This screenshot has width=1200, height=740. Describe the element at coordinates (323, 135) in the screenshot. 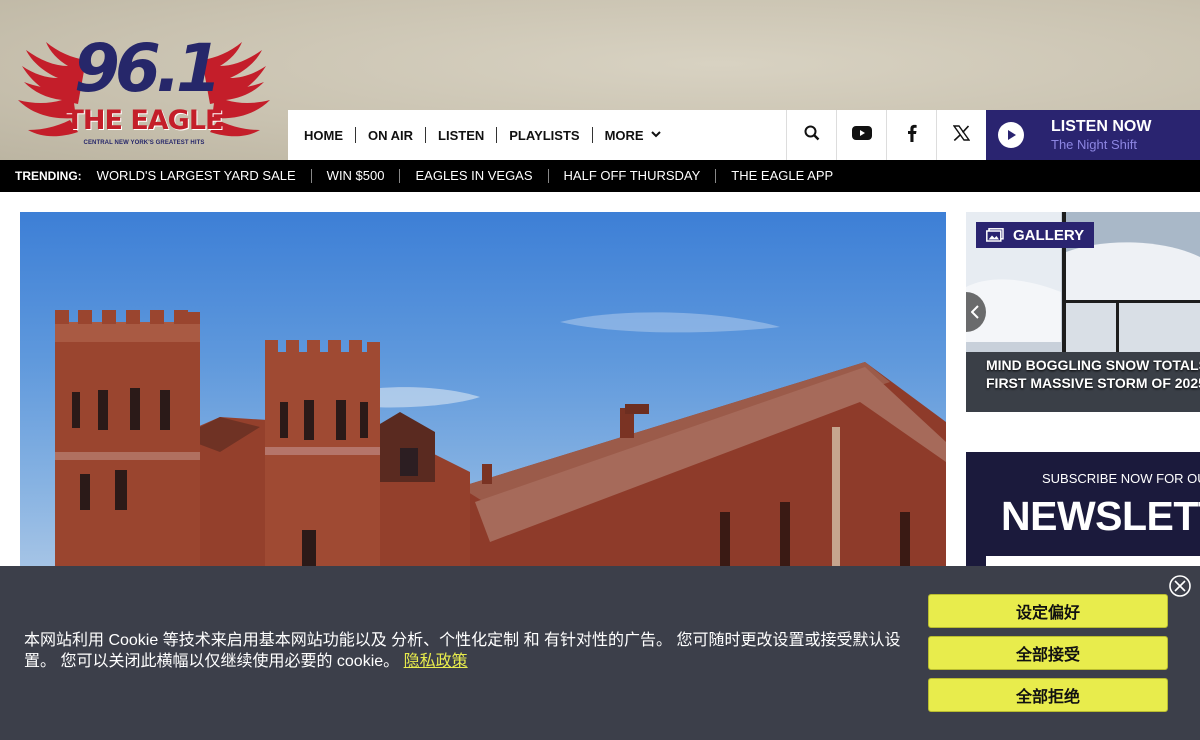

I see `nav-home: HOME` at that location.